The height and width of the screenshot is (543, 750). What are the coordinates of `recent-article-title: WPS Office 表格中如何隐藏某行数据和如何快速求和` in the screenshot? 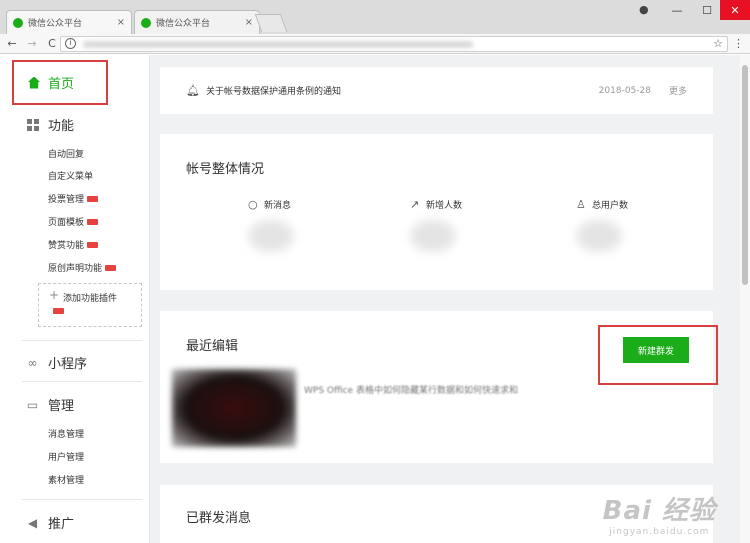 It's located at (411, 389).